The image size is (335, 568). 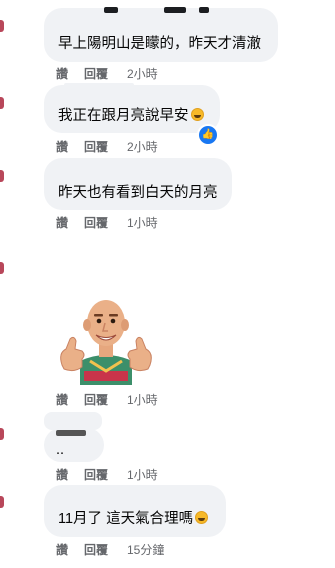 I want to click on comment-bubble: 11月了 這天氣合理嗎, so click(x=135, y=511).